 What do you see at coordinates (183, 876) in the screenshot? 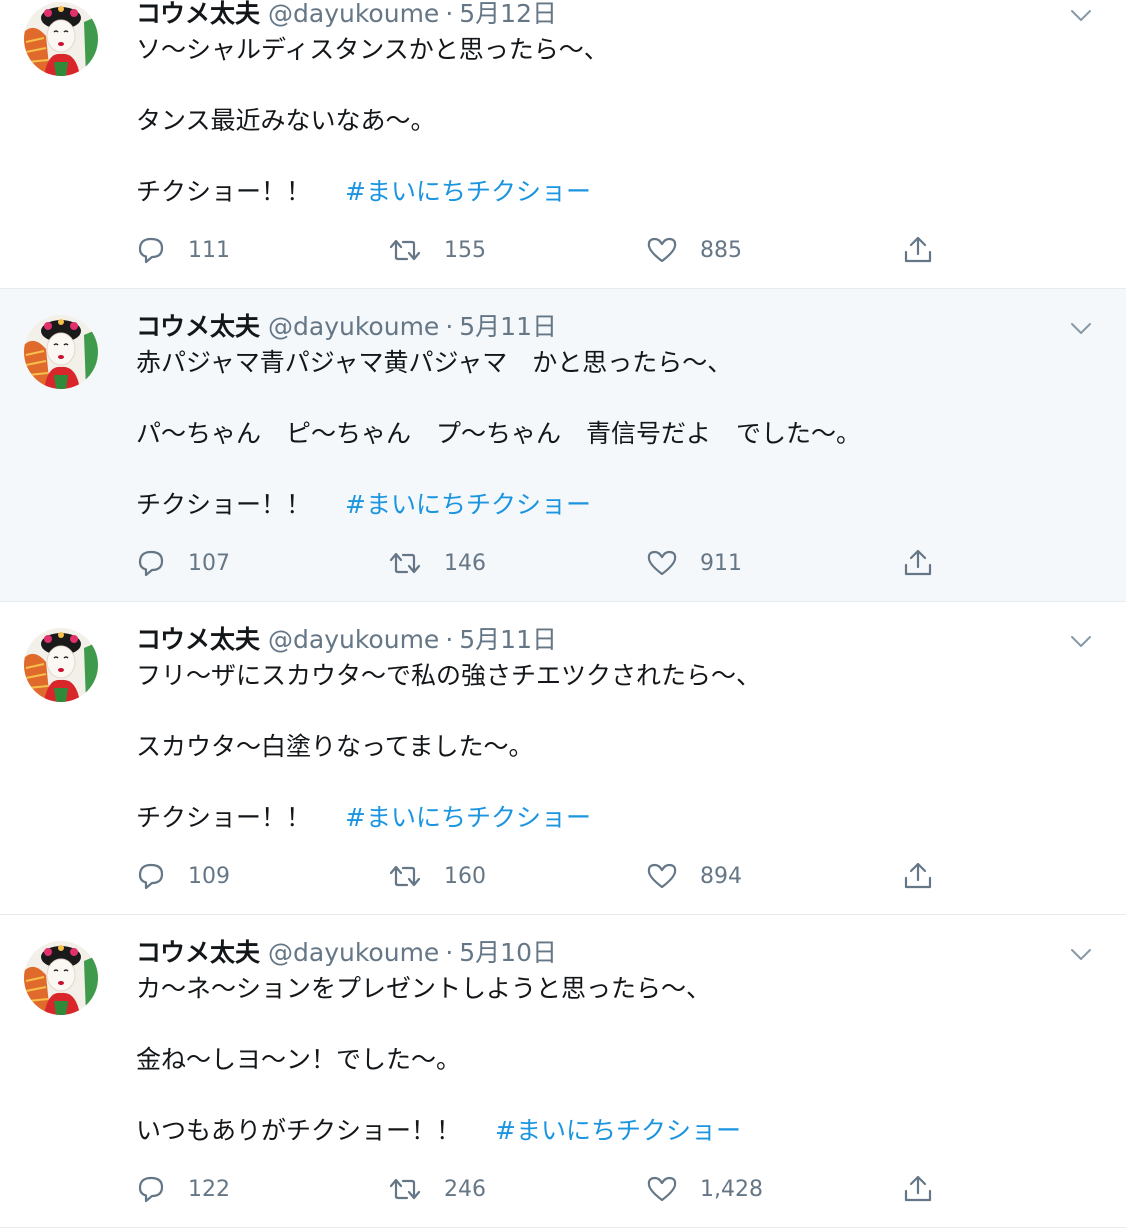
I see `reply-button: 109` at bounding box center [183, 876].